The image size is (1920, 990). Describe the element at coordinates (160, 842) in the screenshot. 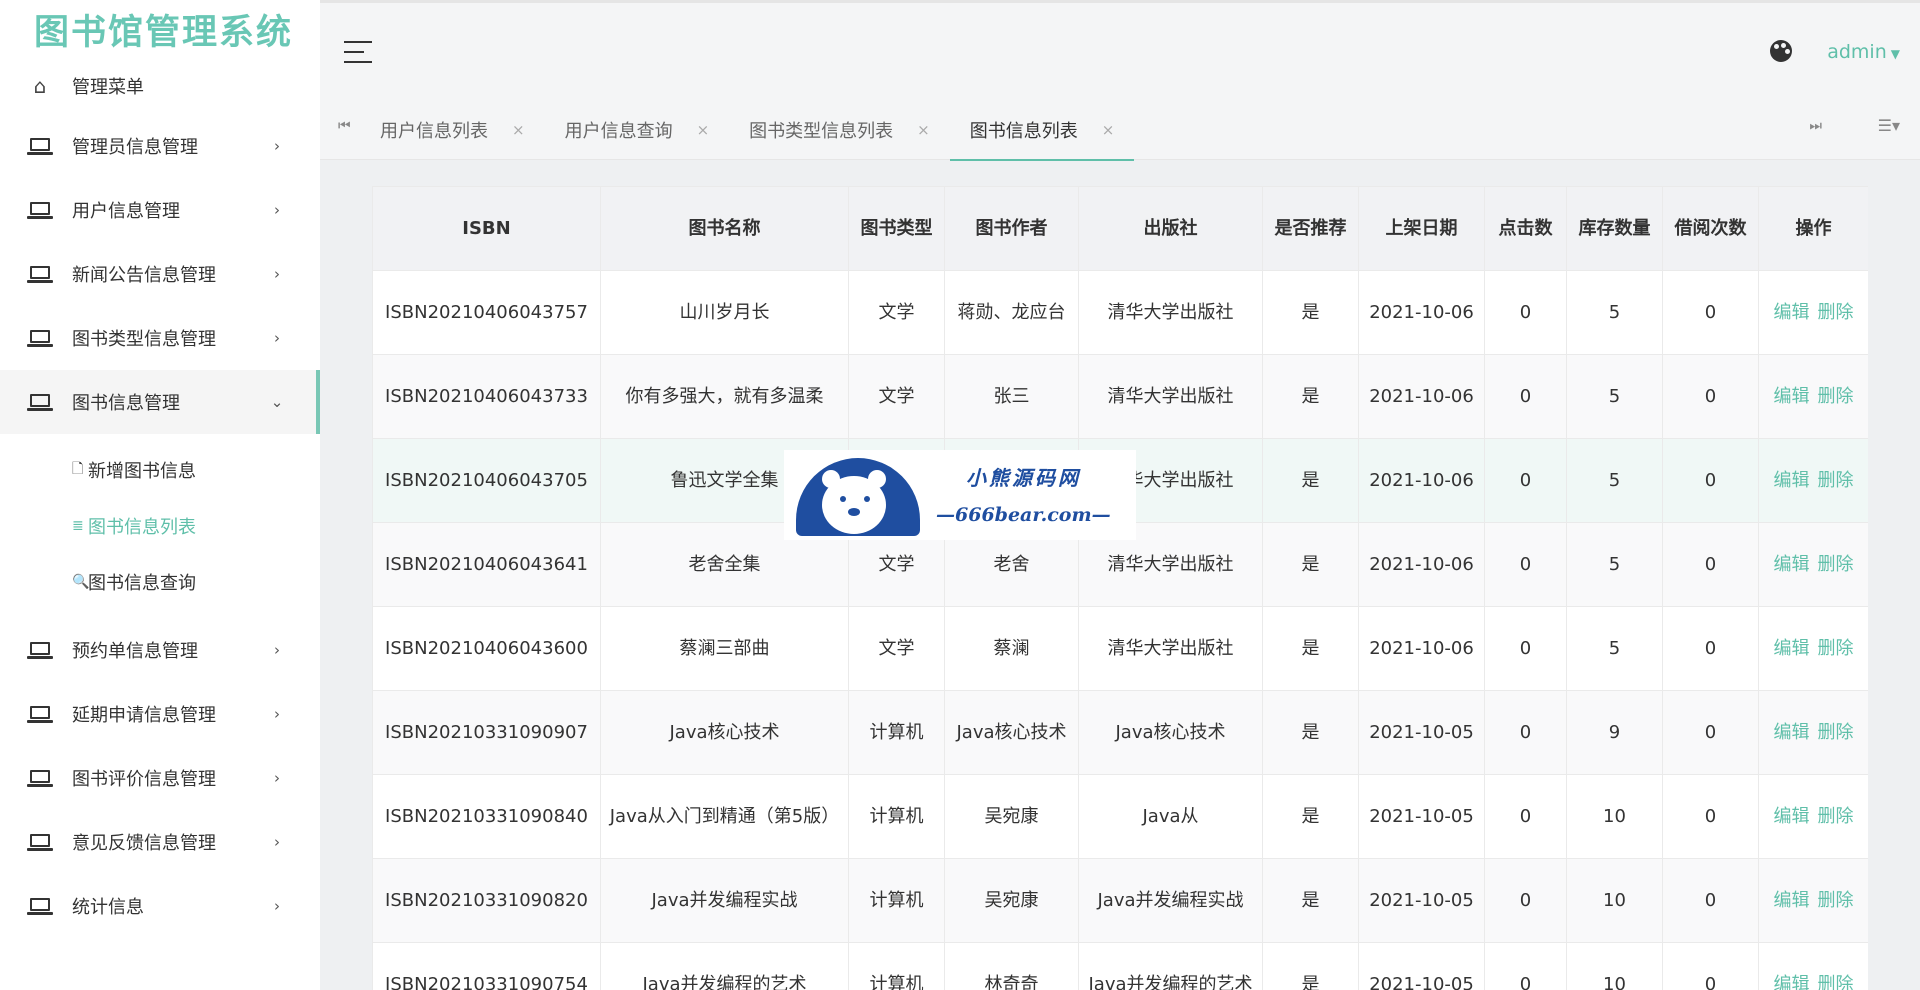

I see `sidebar-item: 意见反馈信息管理 ›` at that location.